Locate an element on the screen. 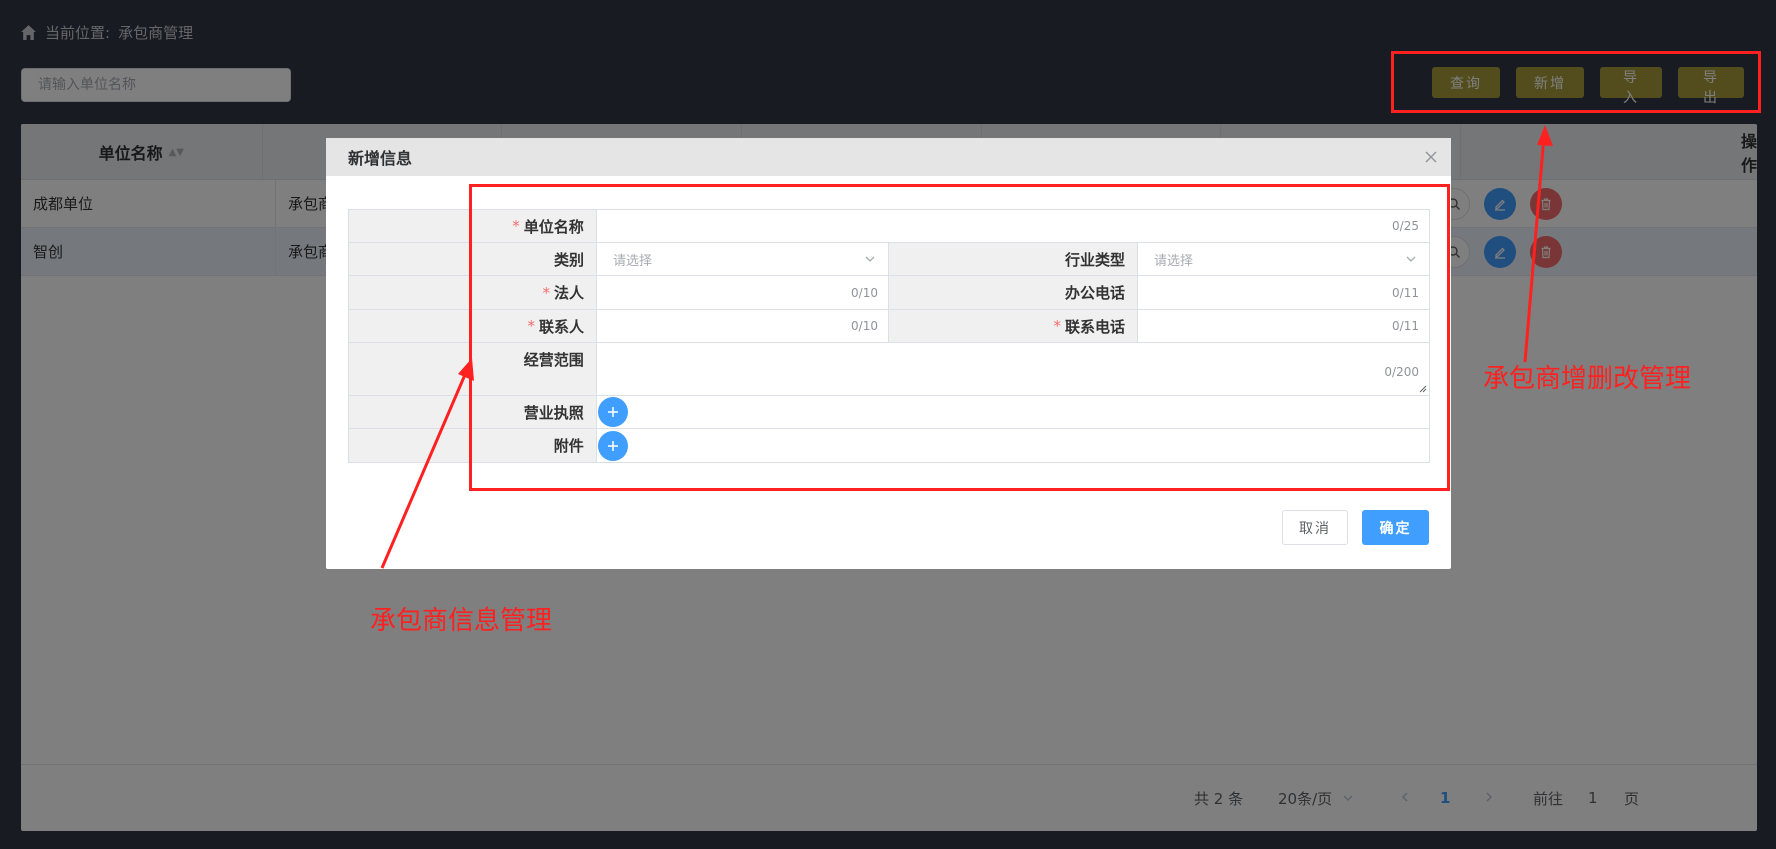 This screenshot has height=849, width=1776. confirm-button: 确定 is located at coordinates (1395, 527).